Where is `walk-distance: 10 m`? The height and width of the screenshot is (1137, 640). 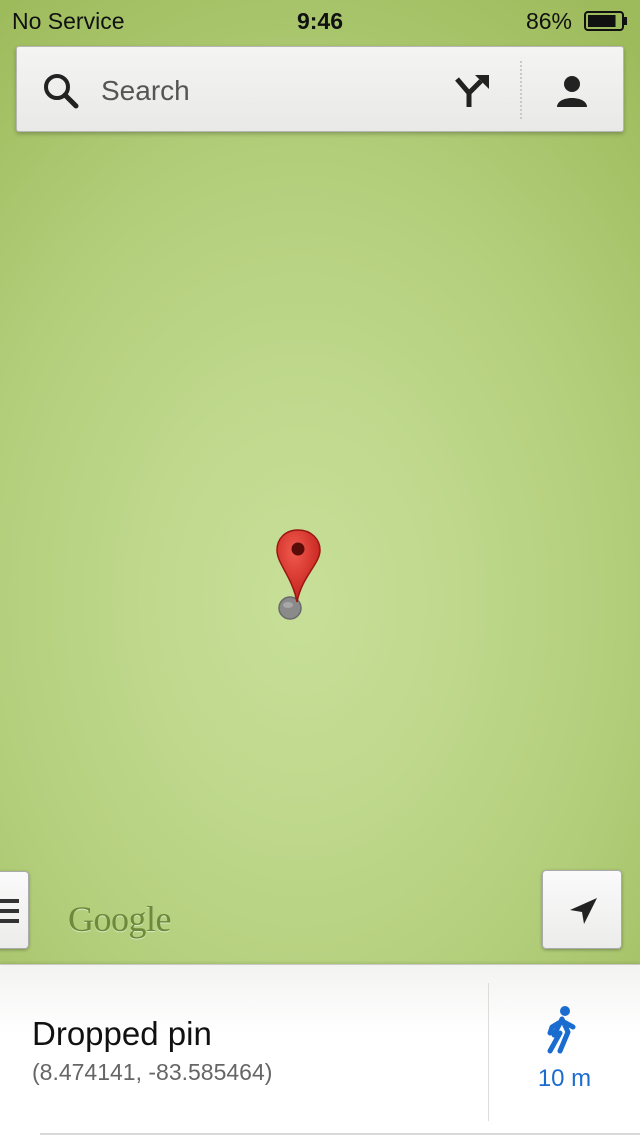 walk-distance: 10 m is located at coordinates (564, 1078).